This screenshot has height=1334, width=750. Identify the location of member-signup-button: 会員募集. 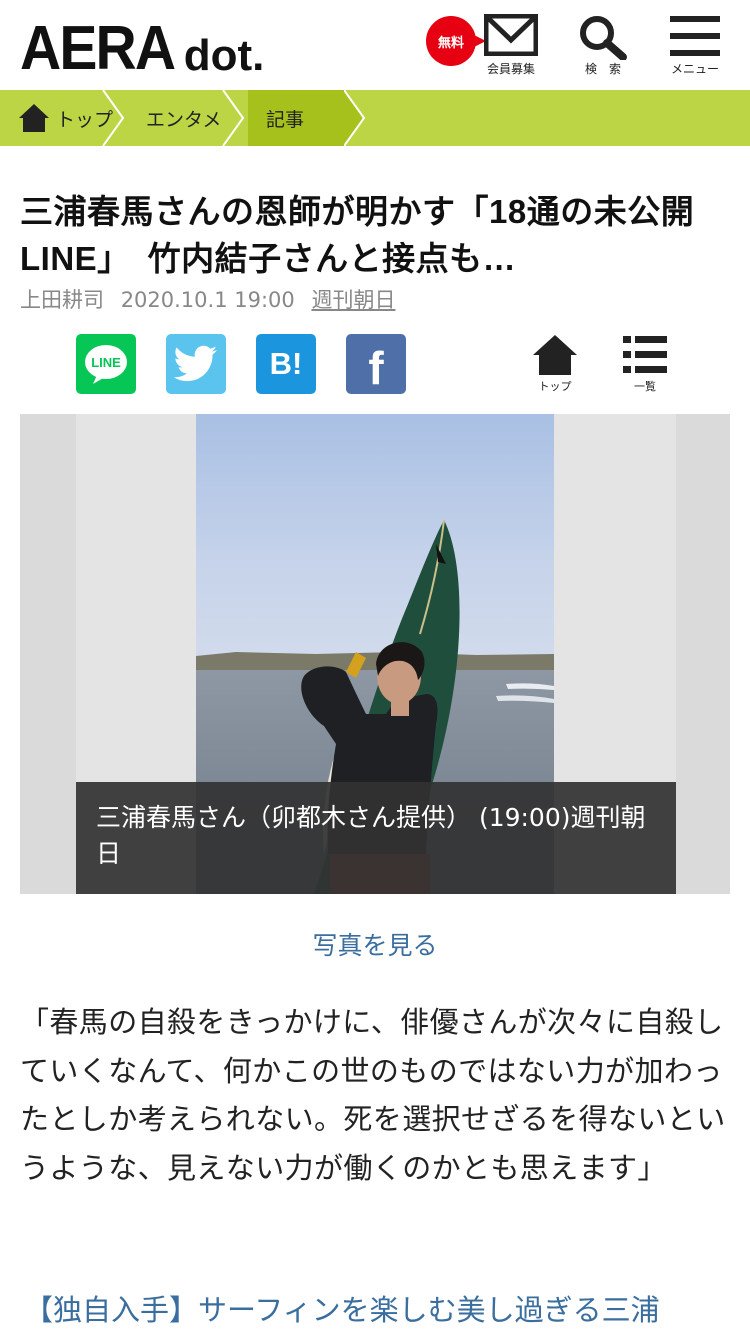
(511, 45).